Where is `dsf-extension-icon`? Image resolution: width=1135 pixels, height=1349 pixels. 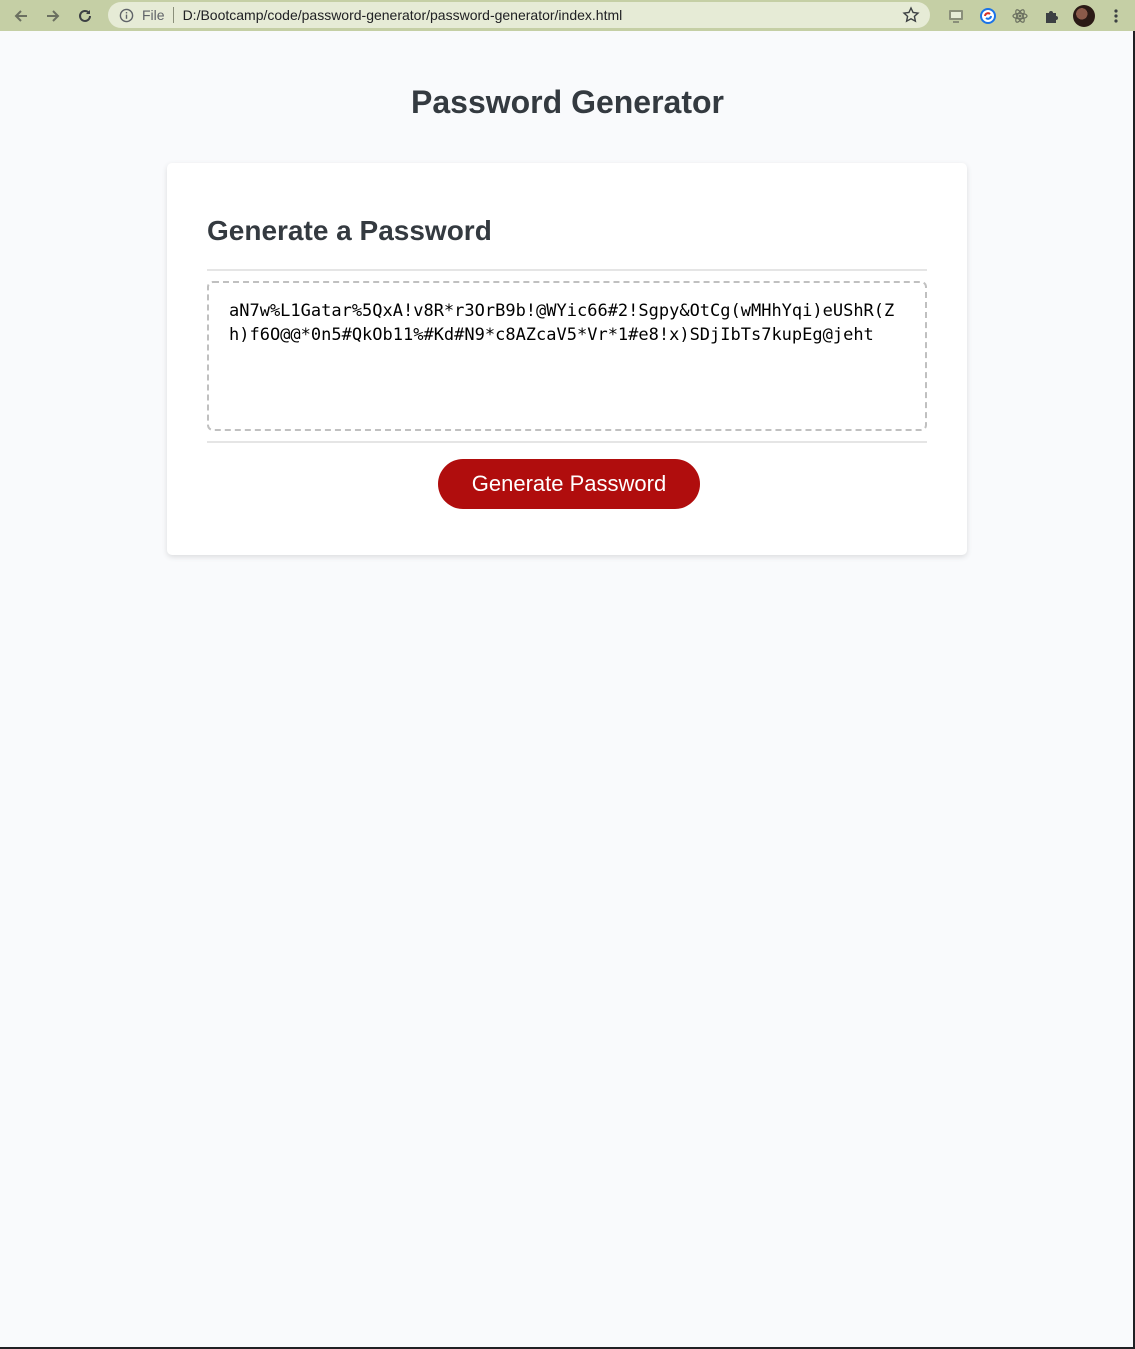
dsf-extension-icon is located at coordinates (956, 16).